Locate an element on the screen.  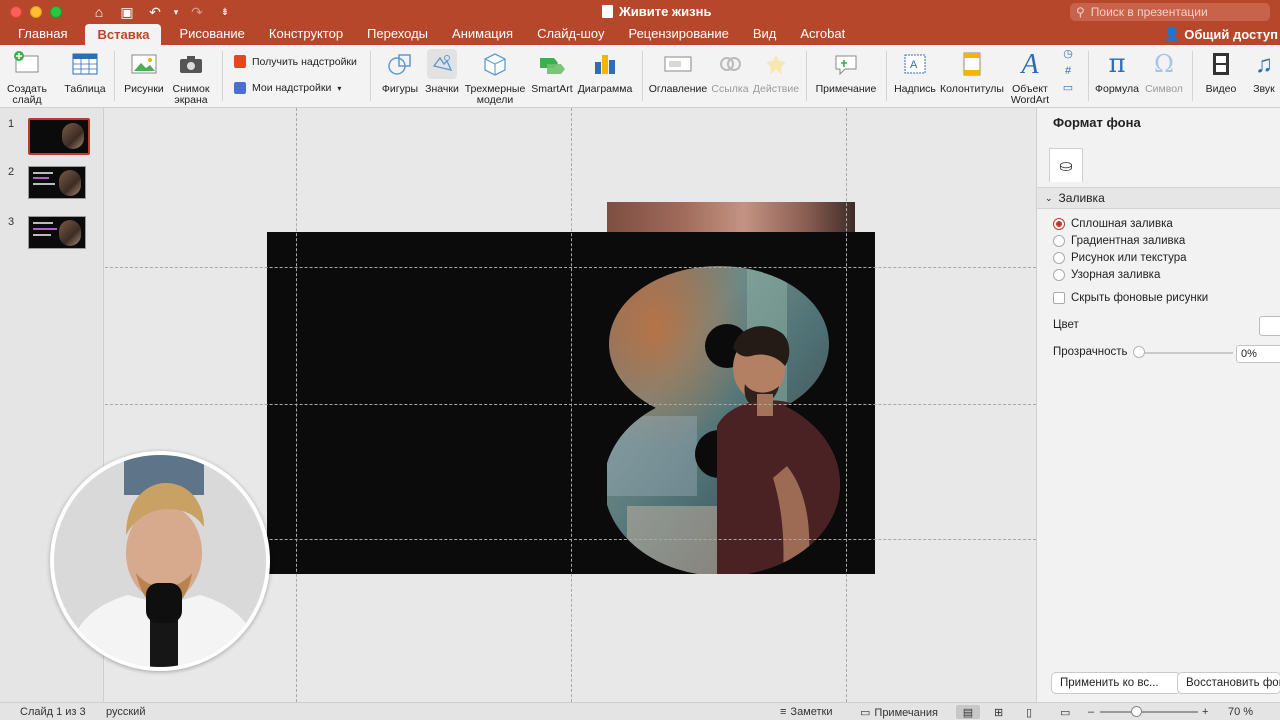
transparency-input: 0% is located at coordinates (1258, 354).